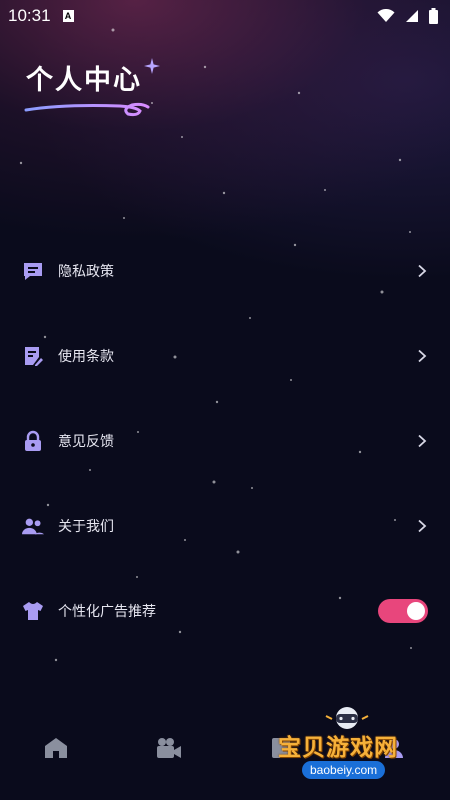 Image resolution: width=450 pixels, height=800 pixels. I want to click on status-icons, so click(407, 16).